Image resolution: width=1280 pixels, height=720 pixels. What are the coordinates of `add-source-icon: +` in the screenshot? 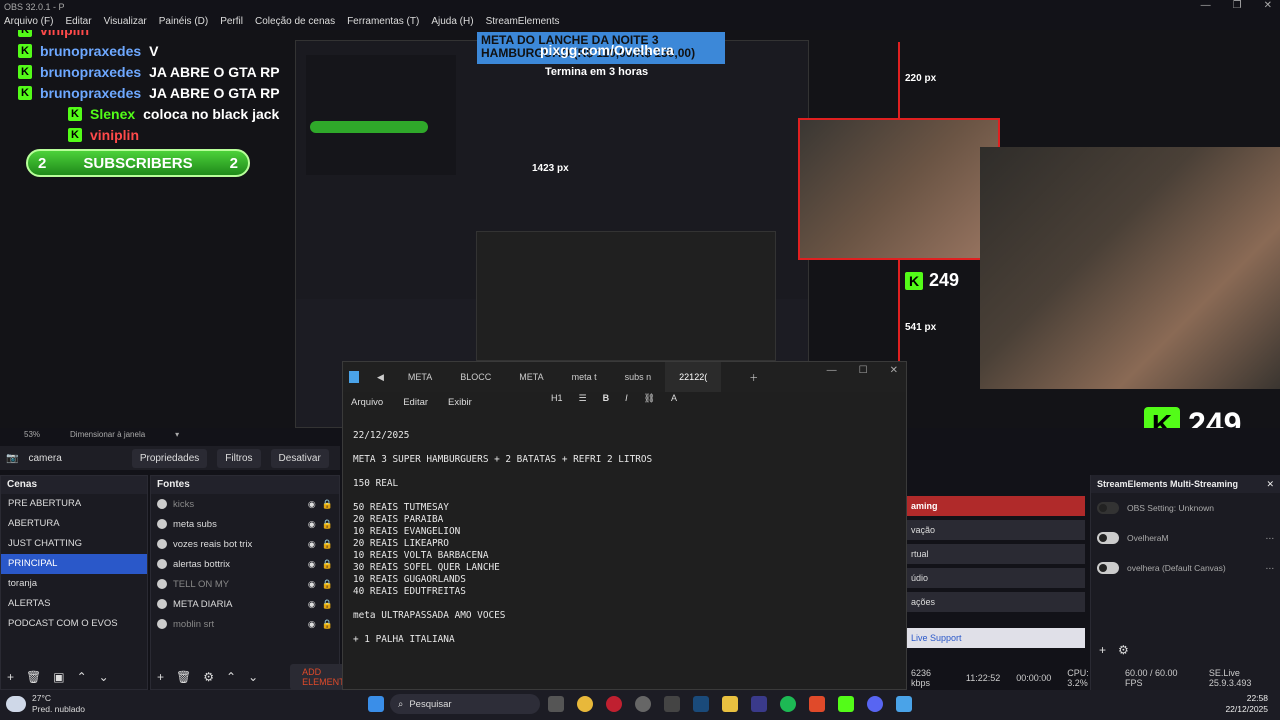 It's located at (160, 677).